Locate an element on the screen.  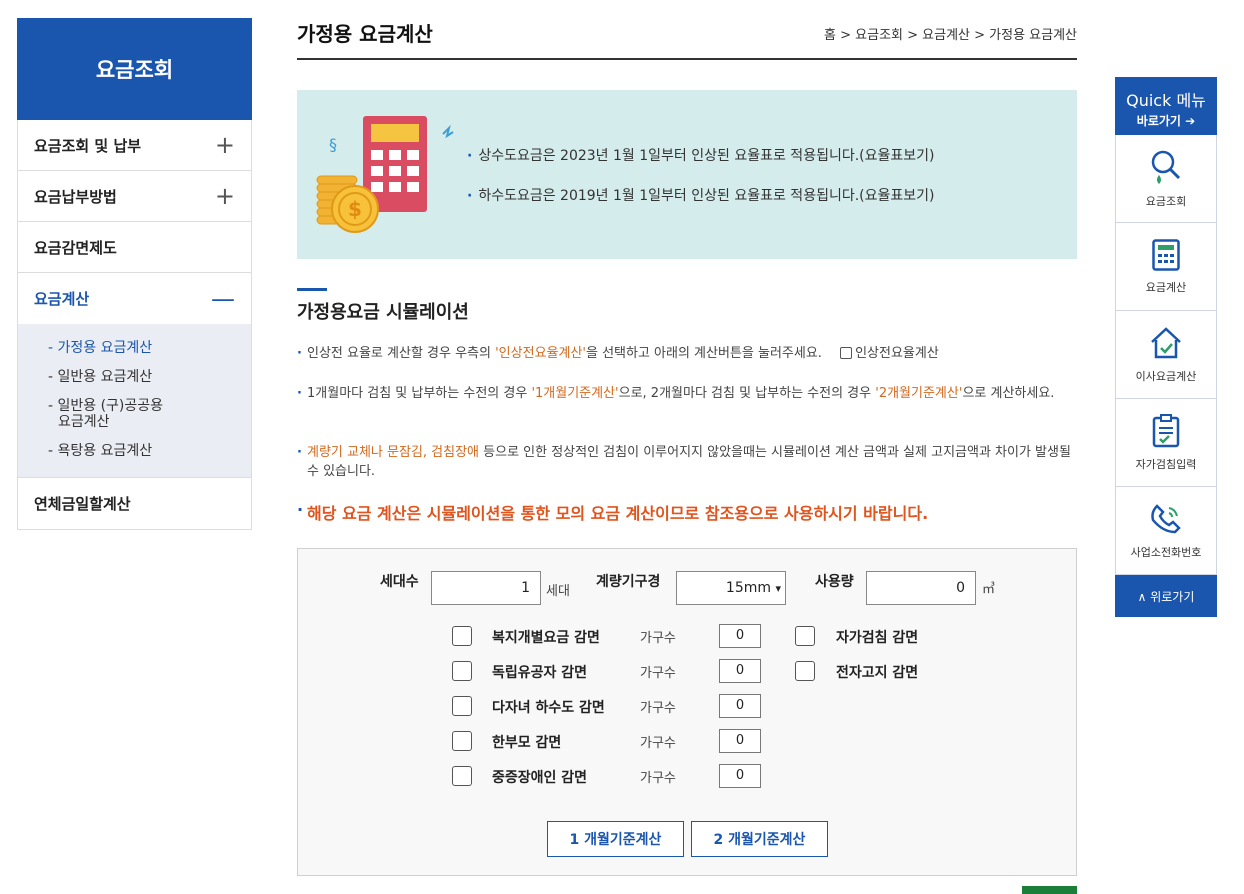
households-input: 1 is located at coordinates (486, 588).